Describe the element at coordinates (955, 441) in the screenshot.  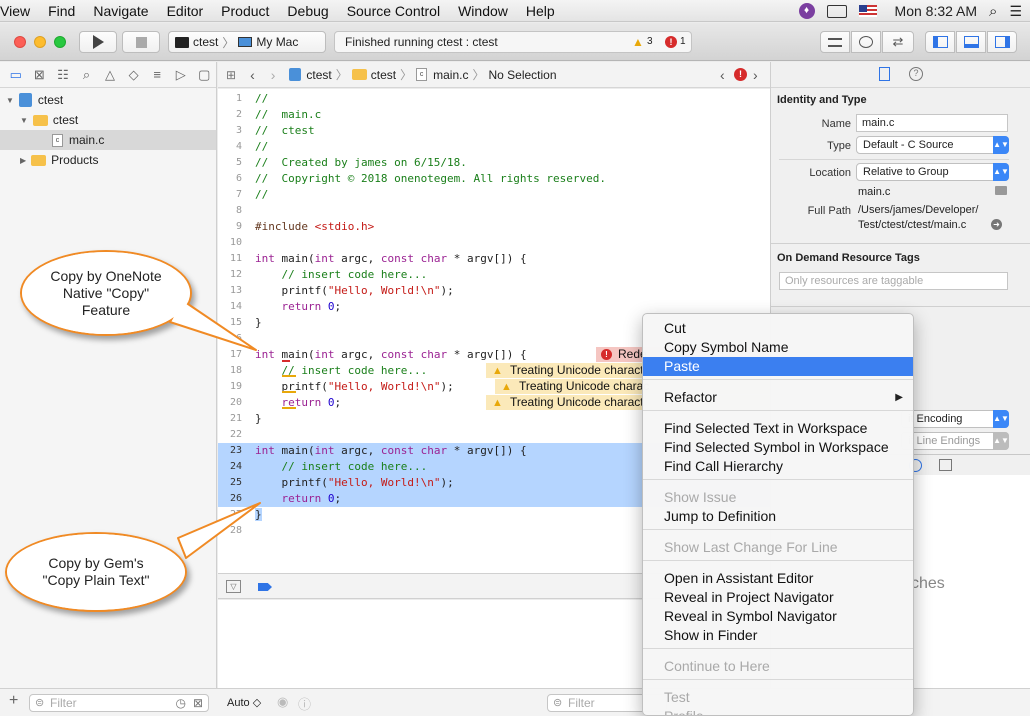
I see `line-endings-popup: it Line Endings ▲▼` at that location.